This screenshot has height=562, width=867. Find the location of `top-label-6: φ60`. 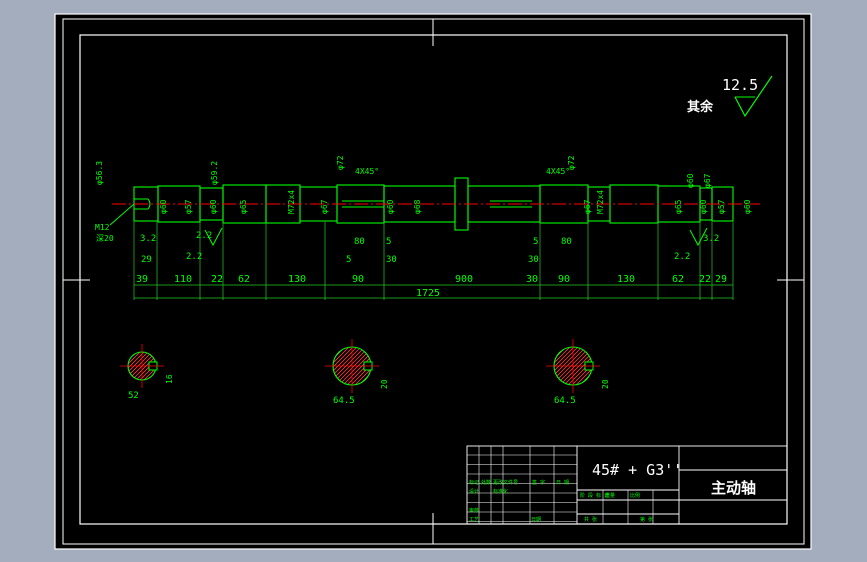

top-label-6: φ60 is located at coordinates (690, 180).